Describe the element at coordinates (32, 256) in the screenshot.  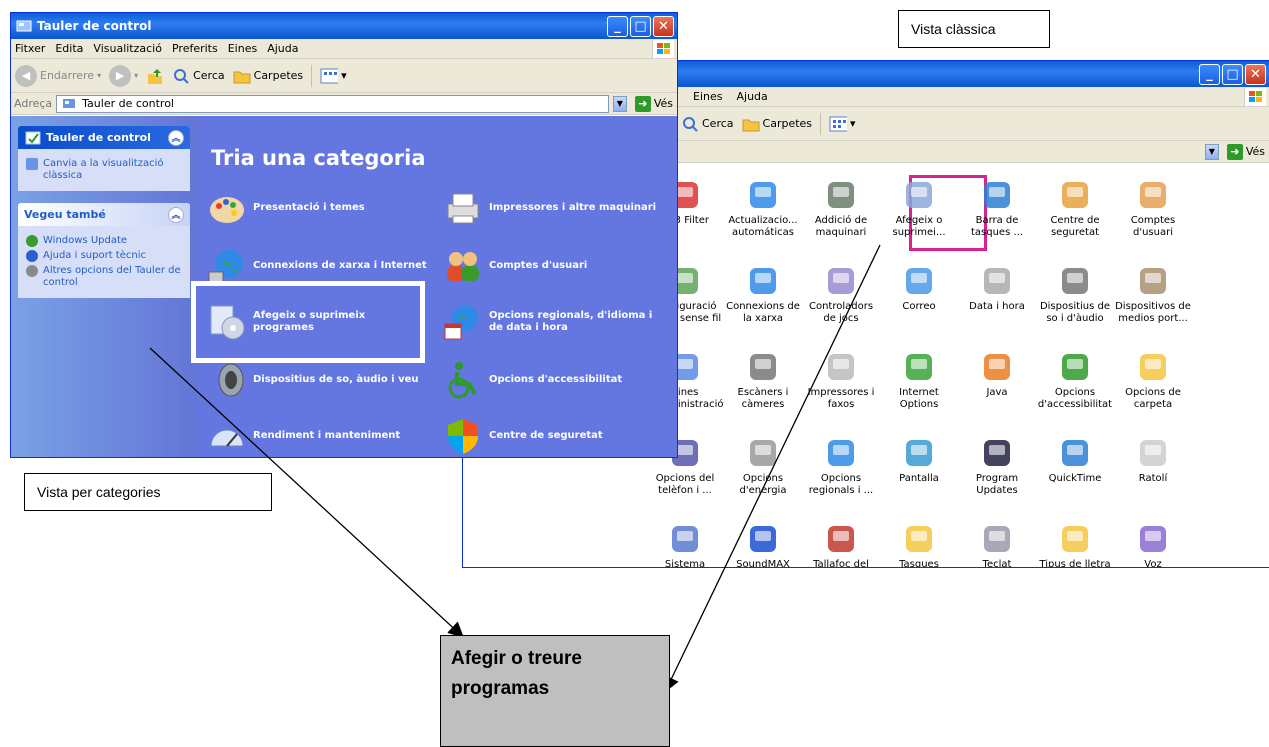
I see `help-icon` at that location.